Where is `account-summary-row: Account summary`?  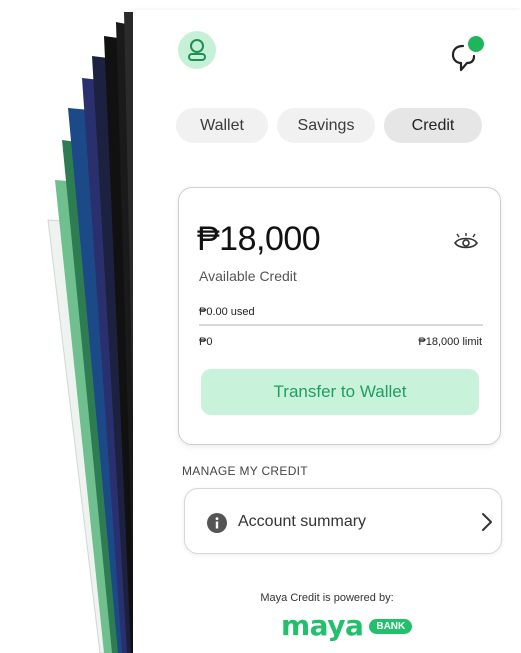
account-summary-row: Account summary is located at coordinates (343, 521).